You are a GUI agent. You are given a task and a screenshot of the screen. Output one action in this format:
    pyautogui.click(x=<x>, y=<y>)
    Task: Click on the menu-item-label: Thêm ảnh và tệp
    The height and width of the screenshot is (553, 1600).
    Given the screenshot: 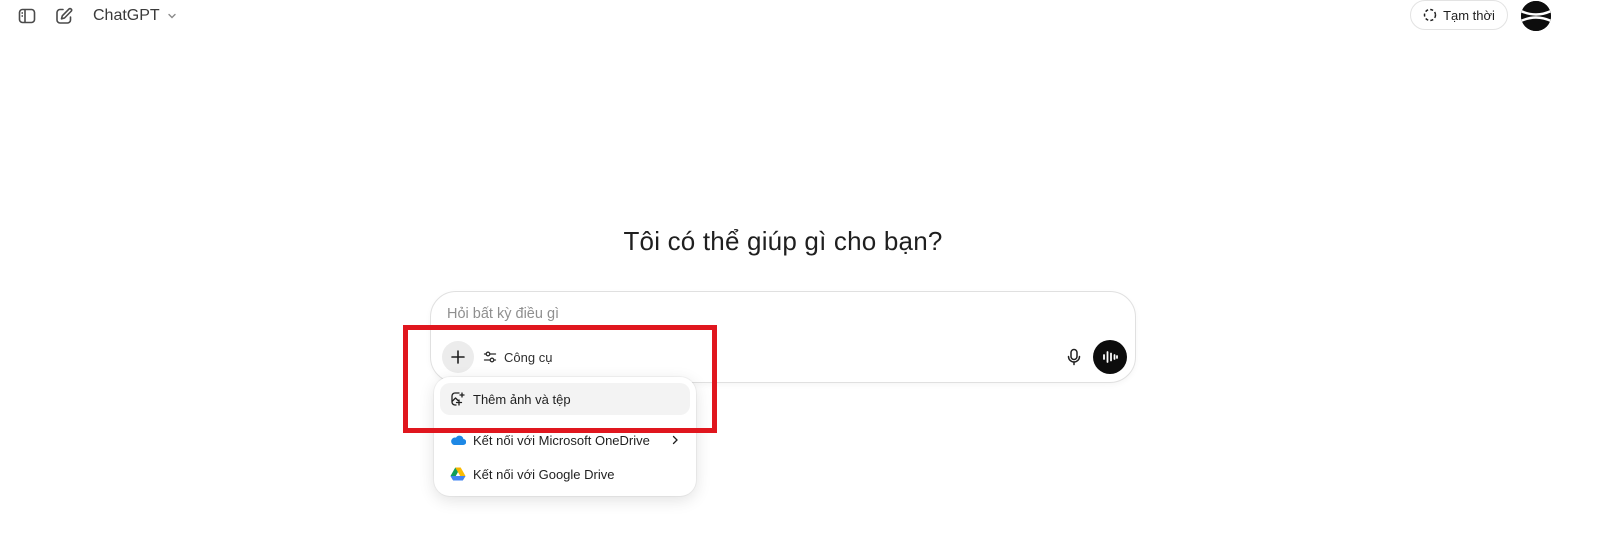 What is the action you would take?
    pyautogui.click(x=522, y=399)
    